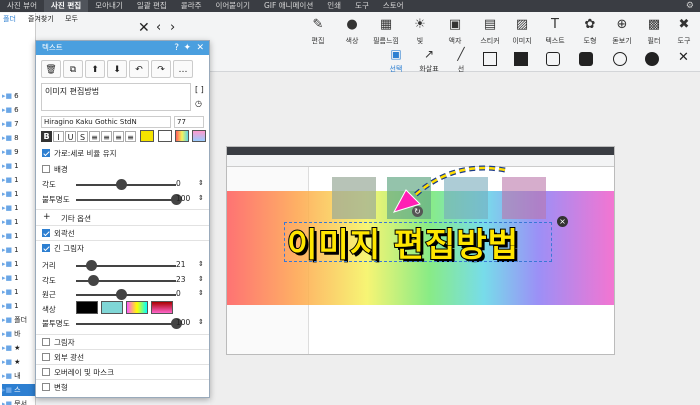  I want to click on align-right-button: ≡, so click(118, 136).